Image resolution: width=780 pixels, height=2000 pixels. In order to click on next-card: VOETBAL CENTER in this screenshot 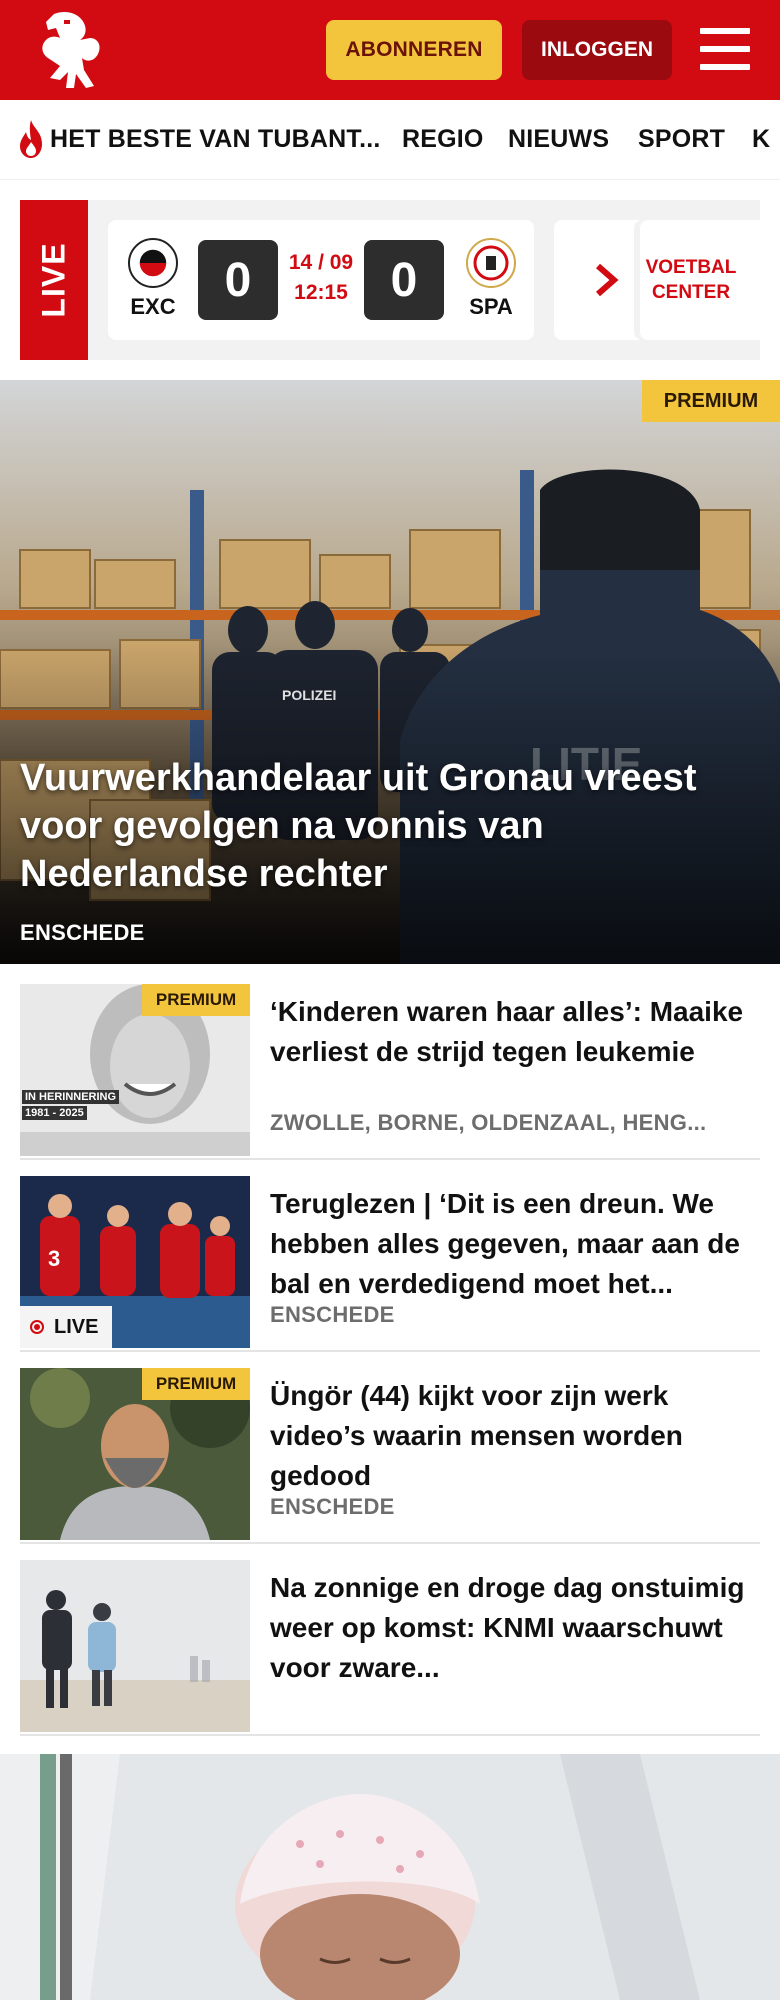, I will do `click(657, 280)`.